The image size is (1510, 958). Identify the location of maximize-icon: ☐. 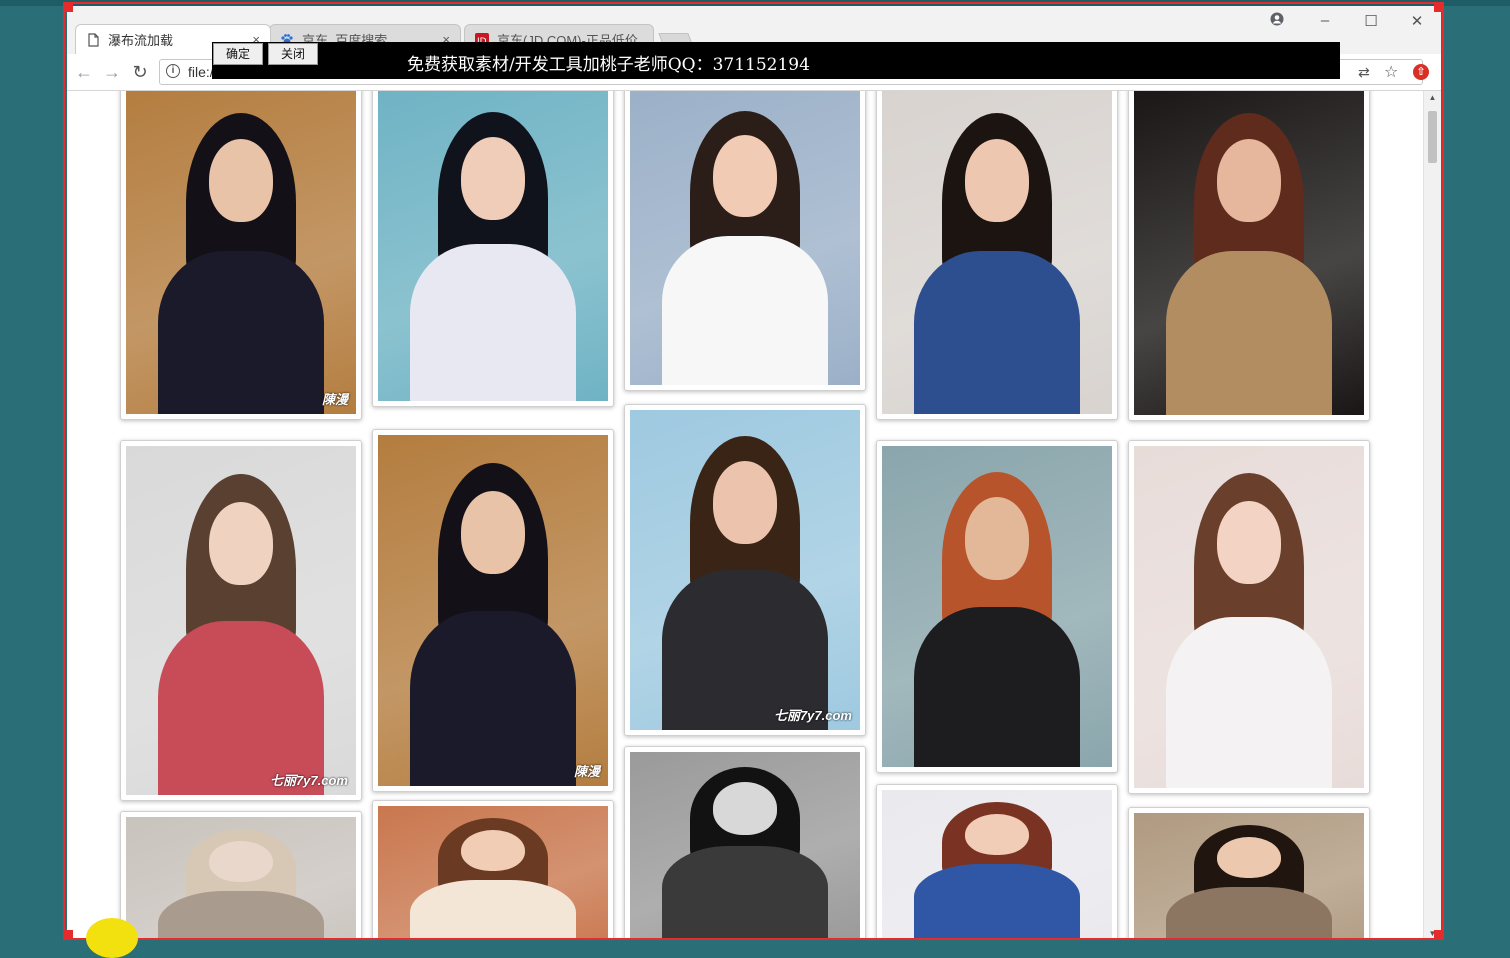
(1371, 21).